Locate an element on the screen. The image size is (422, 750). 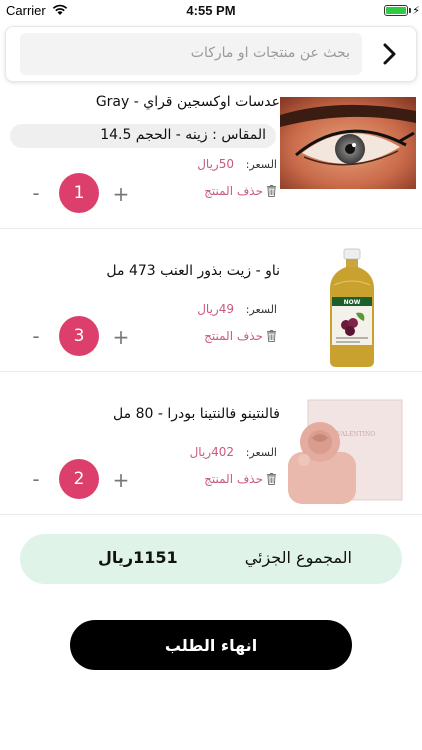
battery-tip is located at coordinates (410, 10).